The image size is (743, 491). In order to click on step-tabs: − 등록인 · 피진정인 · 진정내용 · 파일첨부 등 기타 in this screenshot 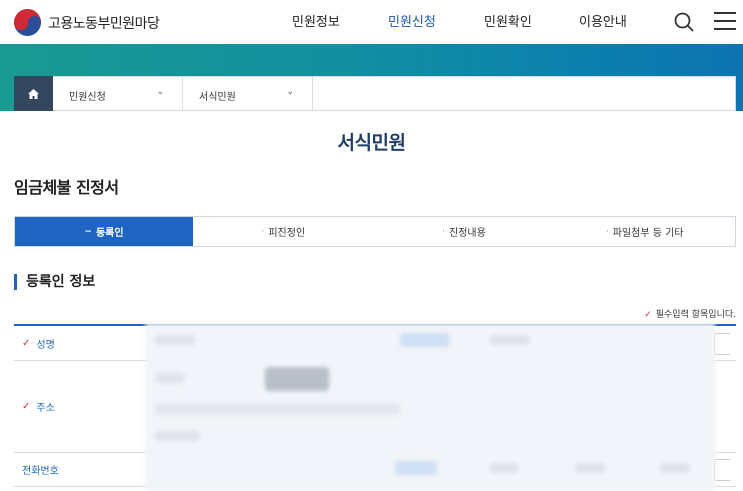, I will do `click(375, 231)`.